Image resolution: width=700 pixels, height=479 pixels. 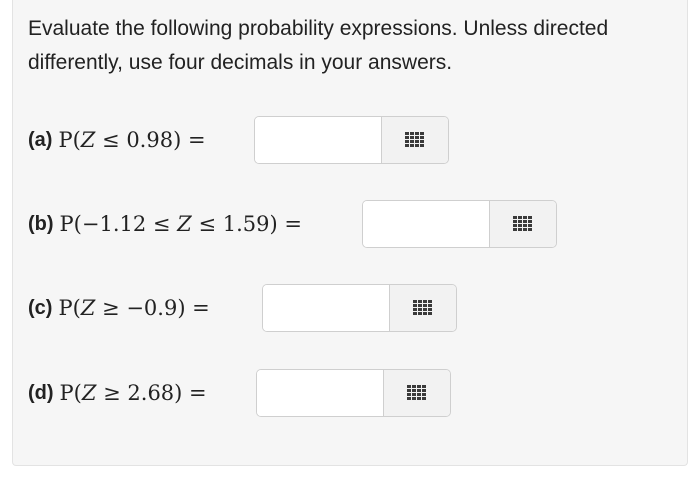 I want to click on question-d: (d) P(Z ≥ 2.68) =, so click(x=117, y=393).